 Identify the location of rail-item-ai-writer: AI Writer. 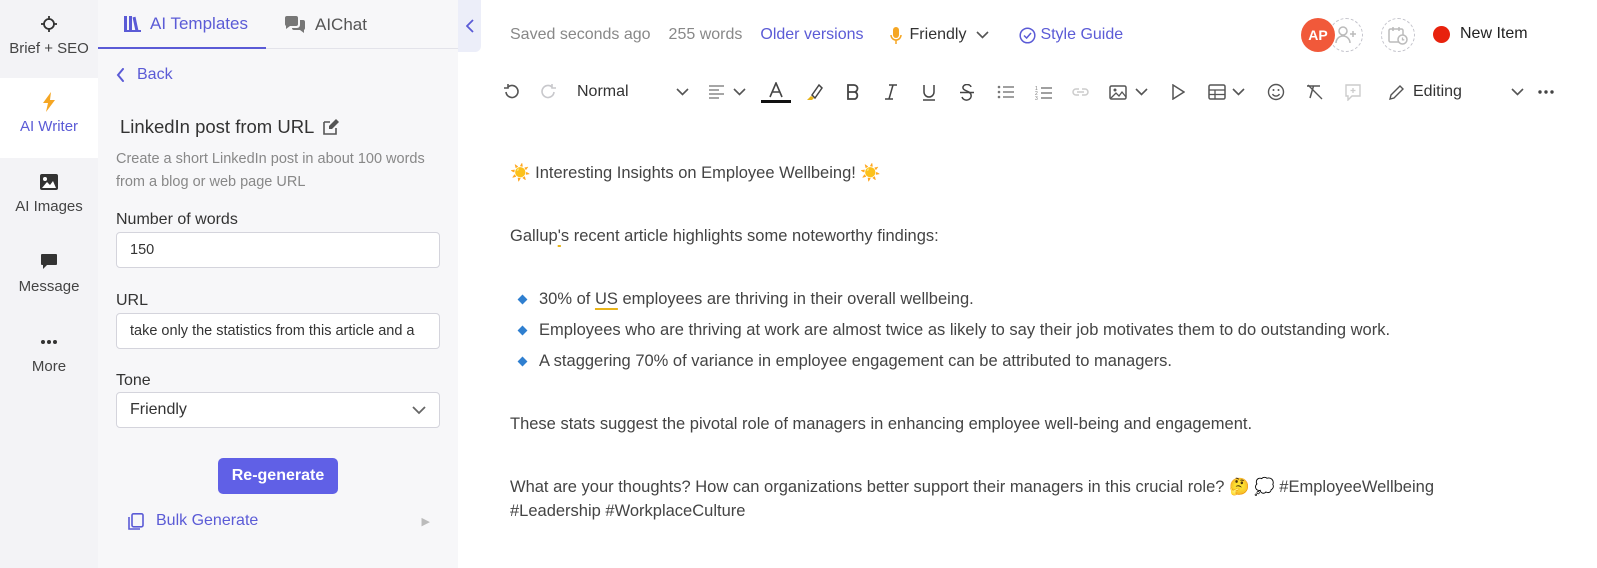
(49, 118).